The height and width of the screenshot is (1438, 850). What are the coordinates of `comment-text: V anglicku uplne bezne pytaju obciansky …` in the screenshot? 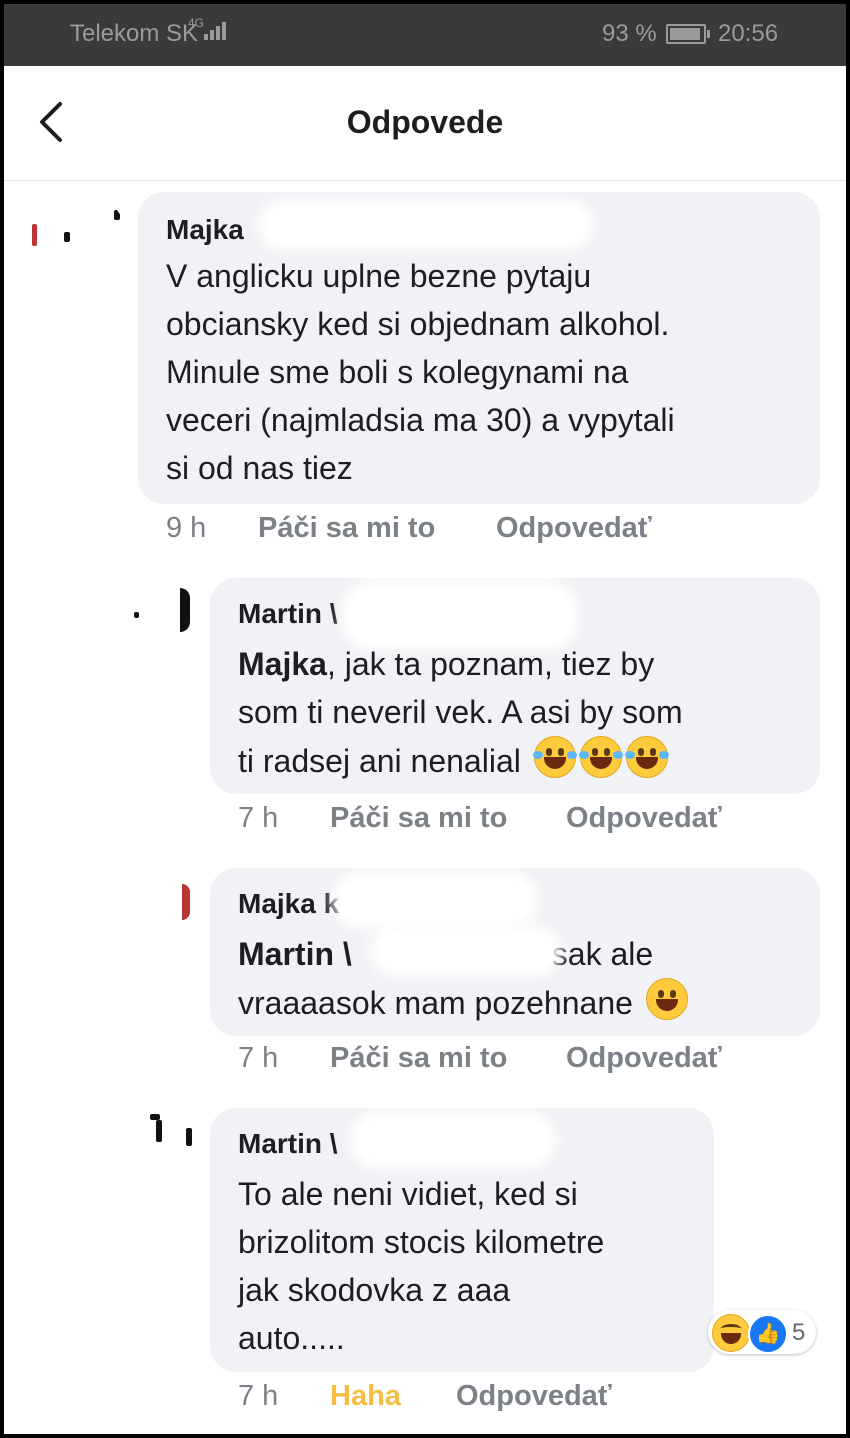 It's located at (420, 372).